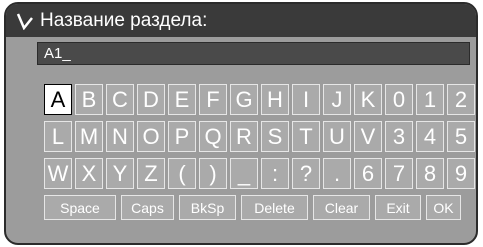  I want to click on key-2-8: ?, so click(306, 173).